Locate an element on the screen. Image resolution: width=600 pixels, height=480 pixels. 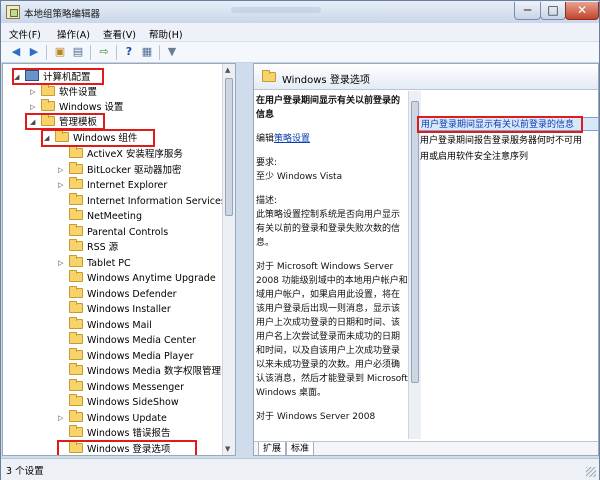
tree-vertical-scrollbar: ▲ ▼ is located at coordinates (228, 259).